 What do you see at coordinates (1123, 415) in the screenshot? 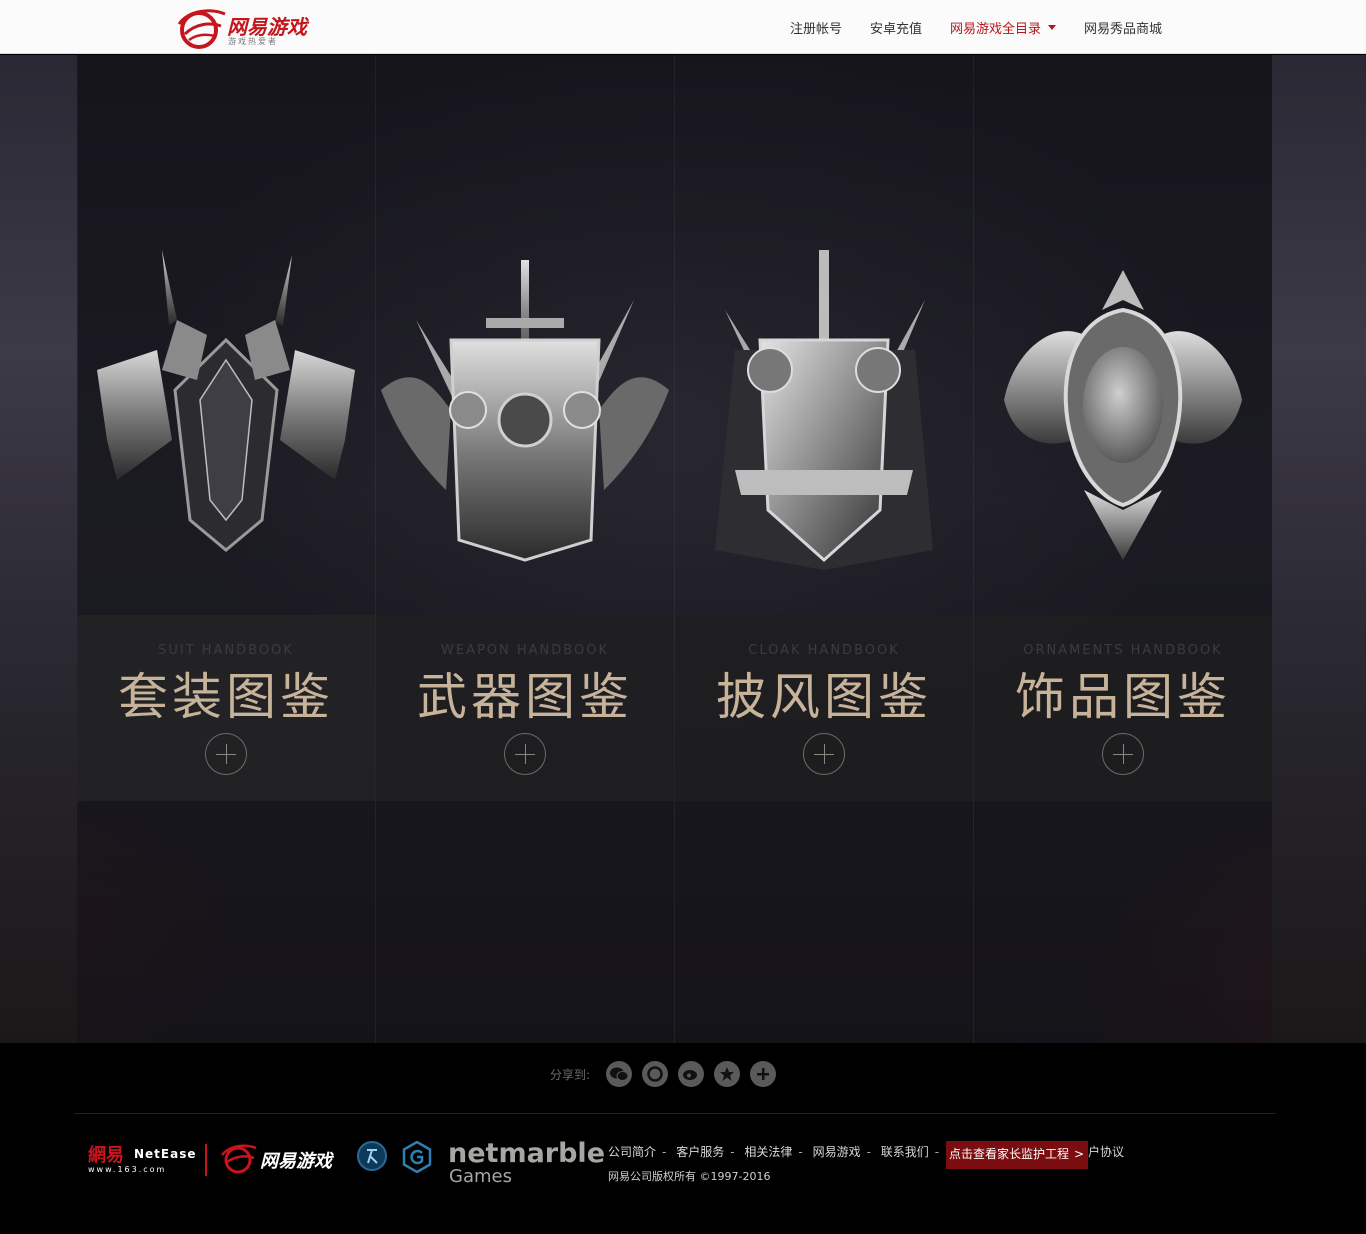
I see `ornament-emblem-icon` at bounding box center [1123, 415].